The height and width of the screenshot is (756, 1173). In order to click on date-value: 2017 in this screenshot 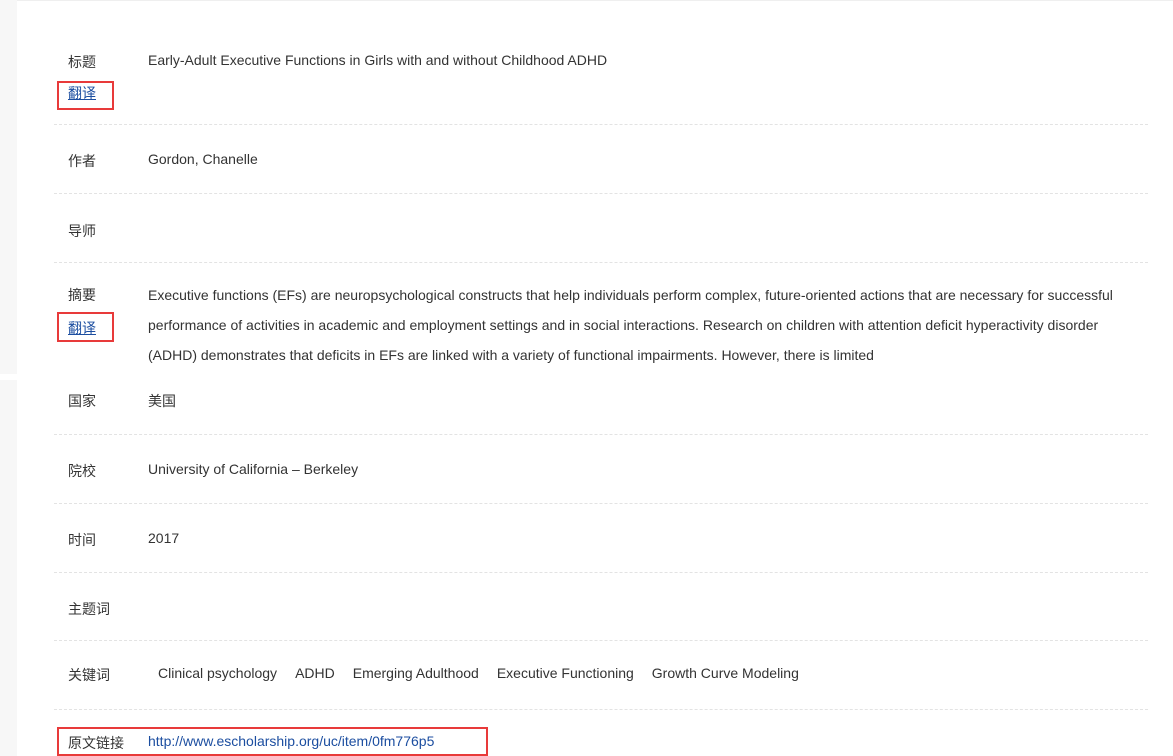, I will do `click(164, 538)`.